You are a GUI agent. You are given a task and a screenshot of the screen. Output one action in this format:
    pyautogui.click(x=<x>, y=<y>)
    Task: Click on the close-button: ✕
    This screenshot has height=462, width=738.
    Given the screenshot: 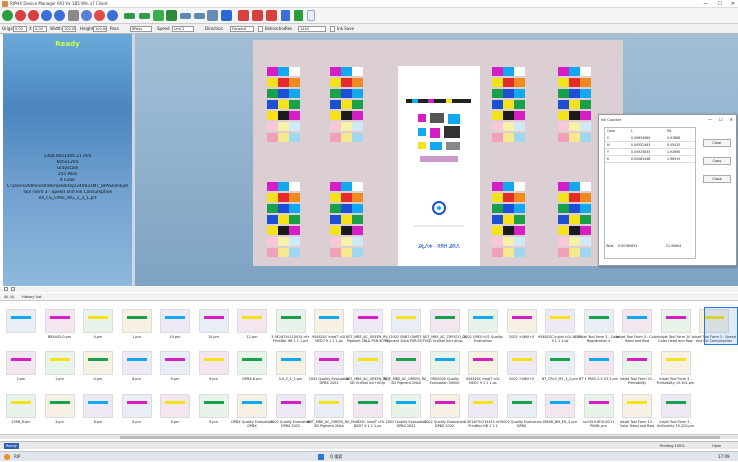 What is the action you would take?
    pyautogui.click(x=733, y=4)
    